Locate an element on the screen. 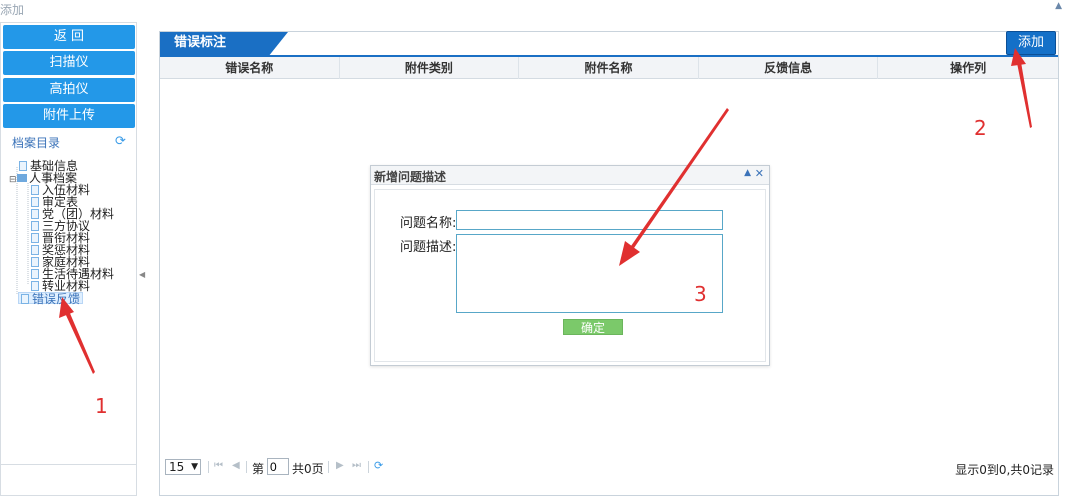  total-pages: 共0页 is located at coordinates (308, 469).